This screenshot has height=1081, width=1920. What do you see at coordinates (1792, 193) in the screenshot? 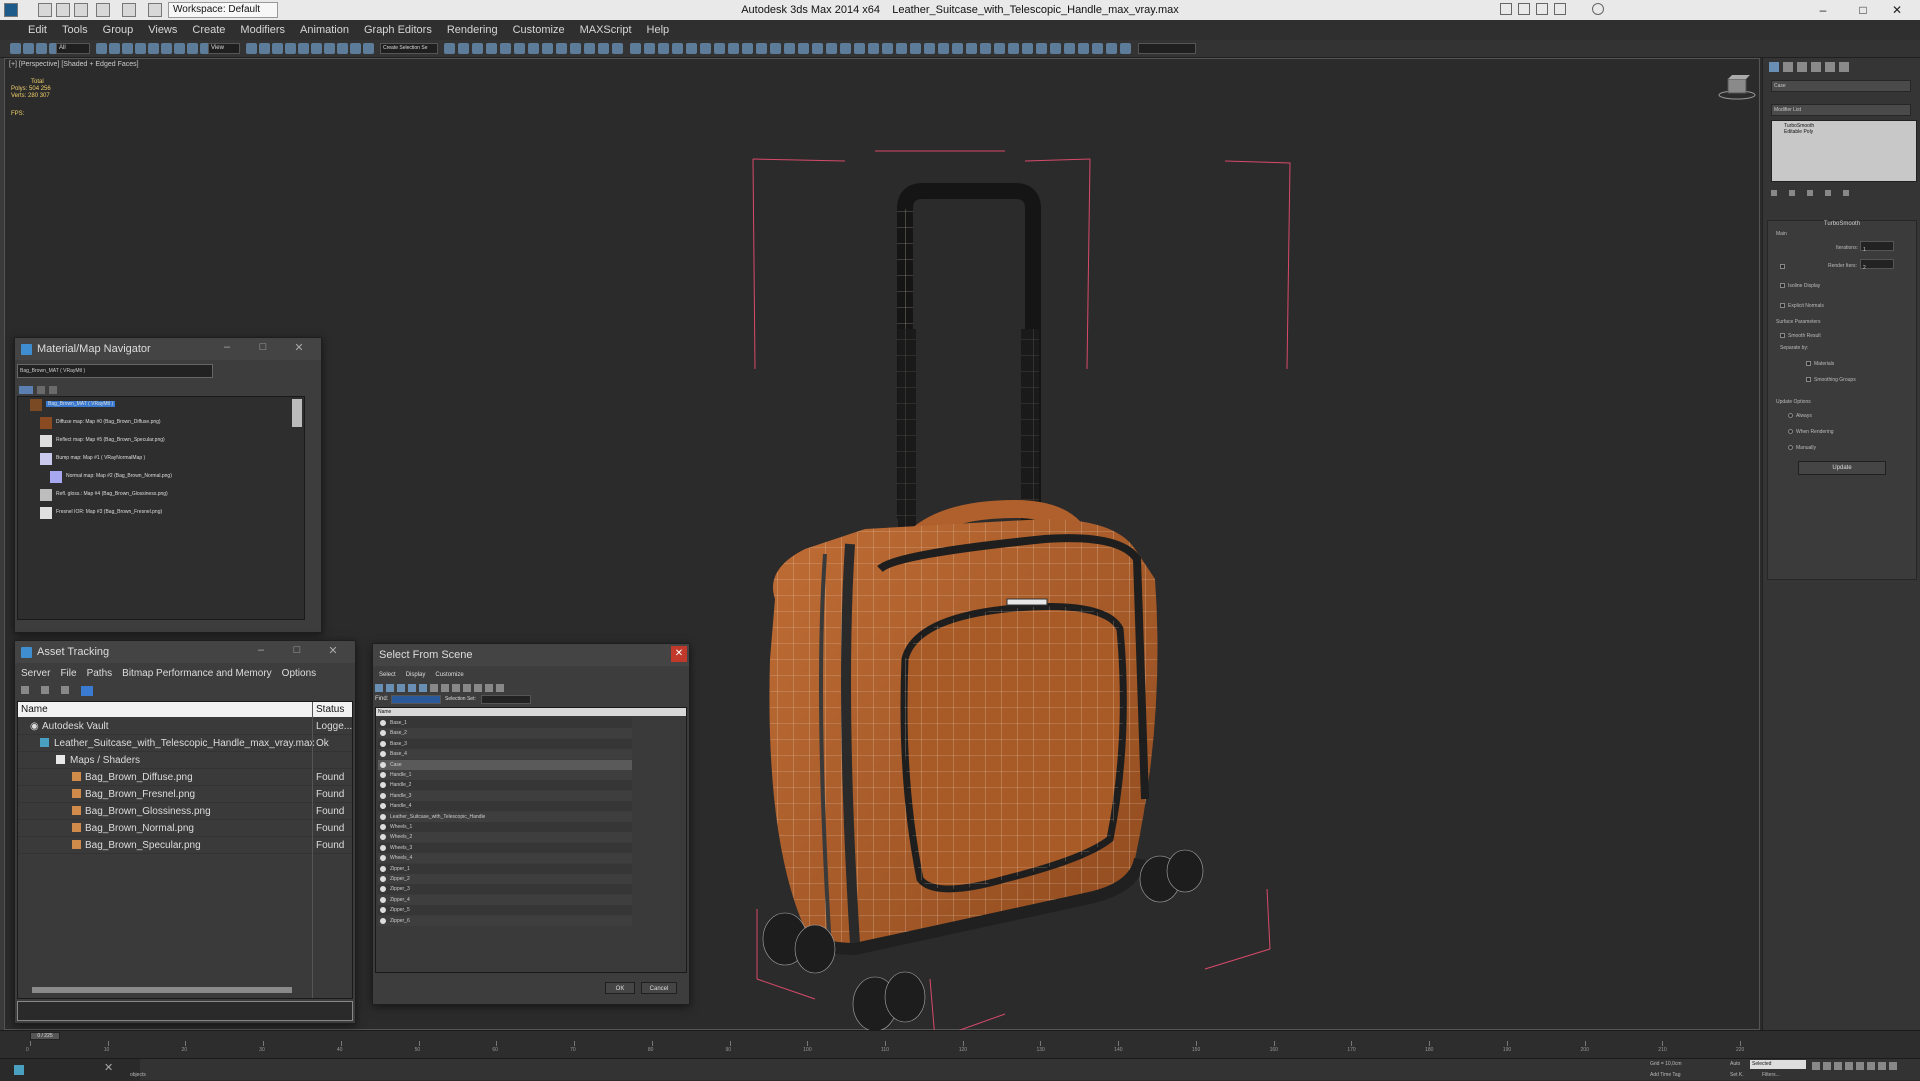
I see `show-end-result-icon` at bounding box center [1792, 193].